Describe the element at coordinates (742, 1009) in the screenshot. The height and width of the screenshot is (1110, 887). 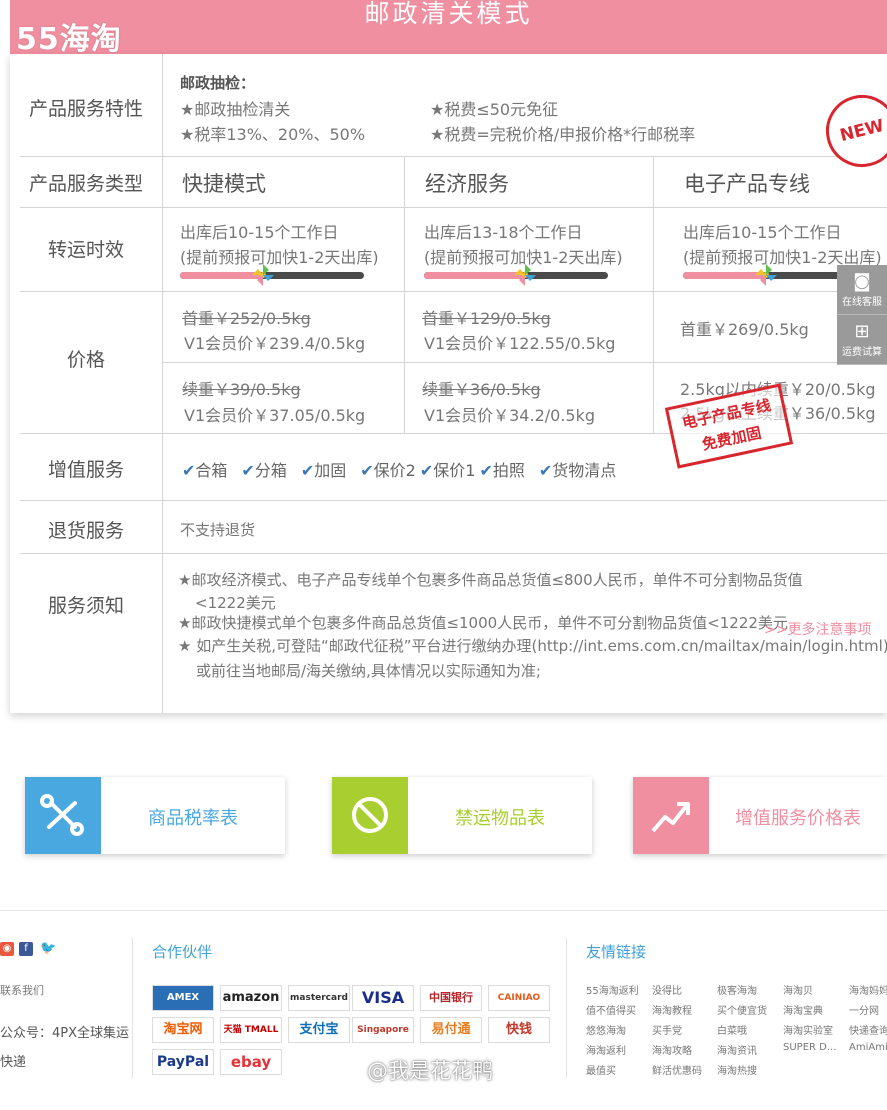
I see `friend-link: 买个便宜货` at that location.